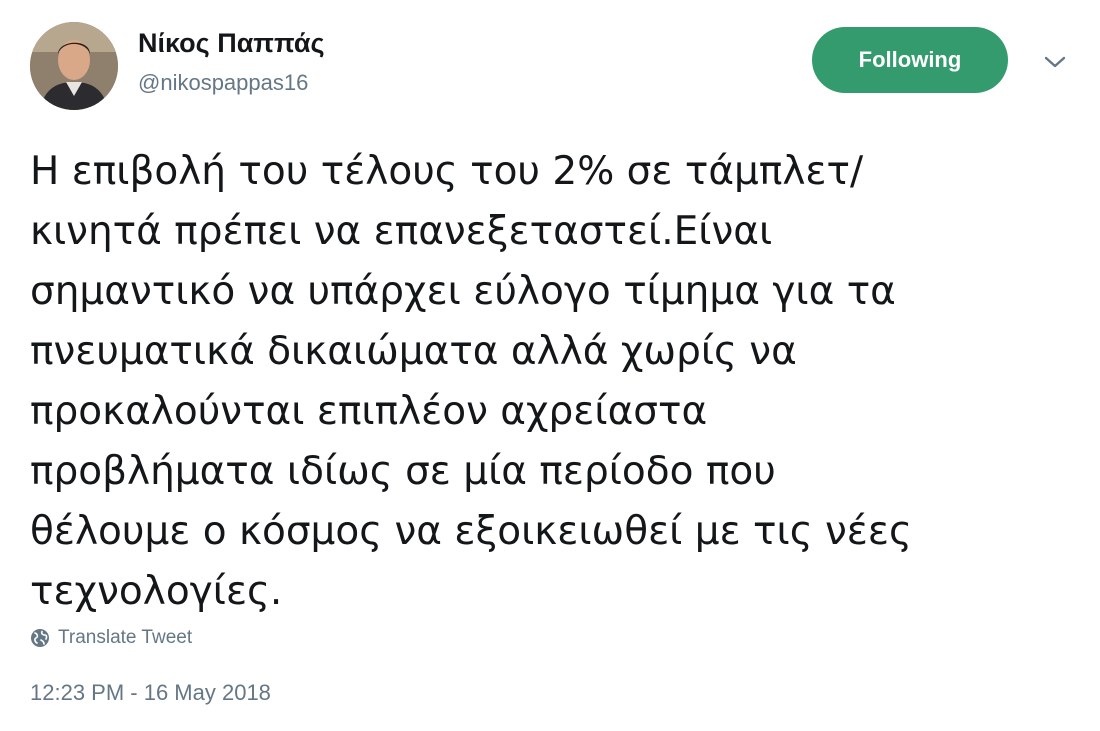 This screenshot has width=1100, height=731. I want to click on handle: @nikospappas16, so click(223, 83).